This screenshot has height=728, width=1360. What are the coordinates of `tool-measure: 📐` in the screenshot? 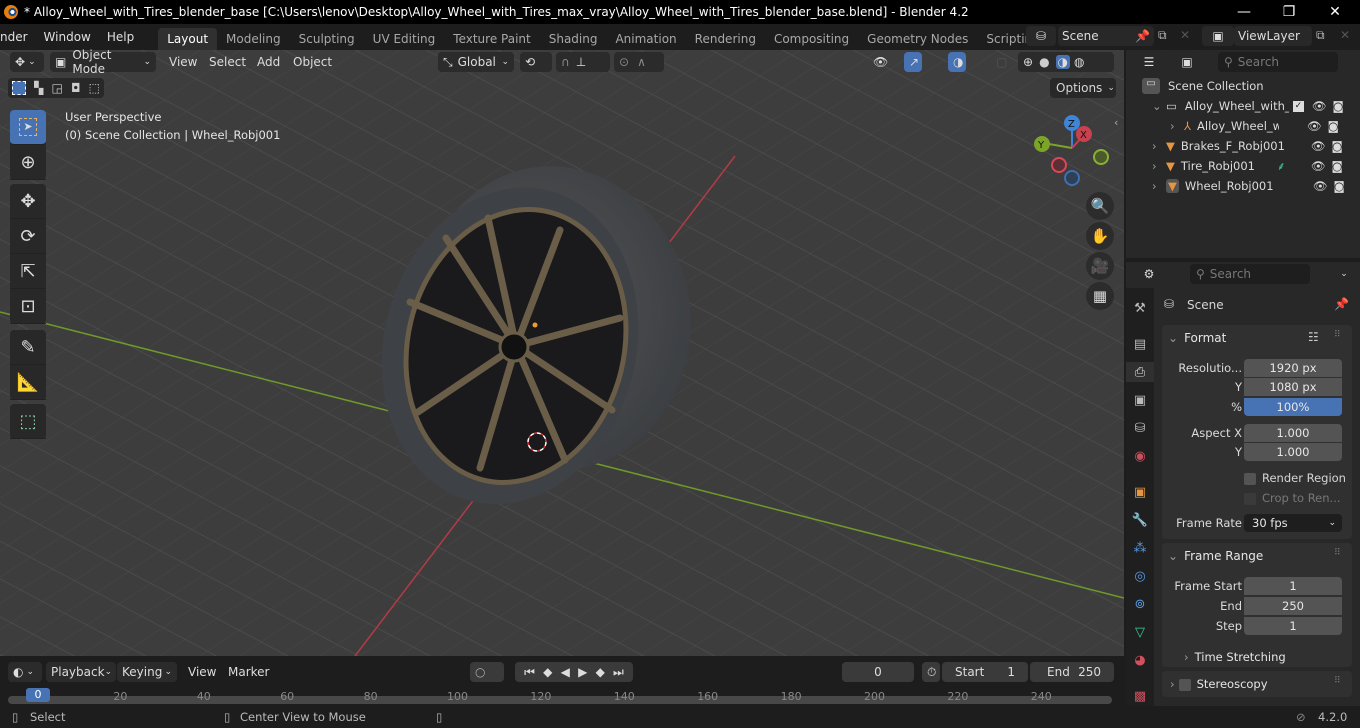 It's located at (28, 382).